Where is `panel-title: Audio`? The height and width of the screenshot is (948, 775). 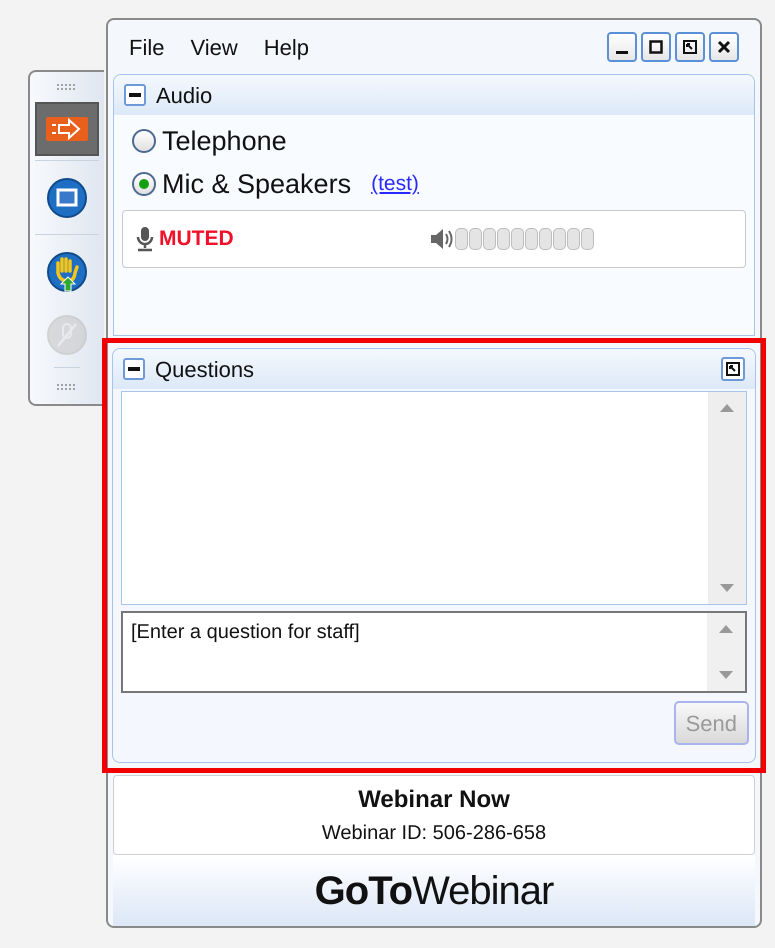
panel-title: Audio is located at coordinates (184, 96).